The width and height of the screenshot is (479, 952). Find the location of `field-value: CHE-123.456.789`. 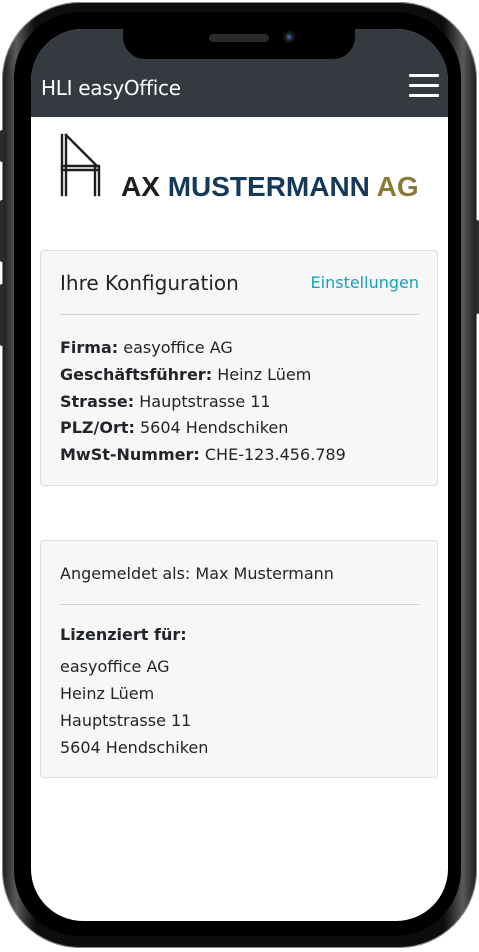

field-value: CHE-123.456.789 is located at coordinates (275, 454).